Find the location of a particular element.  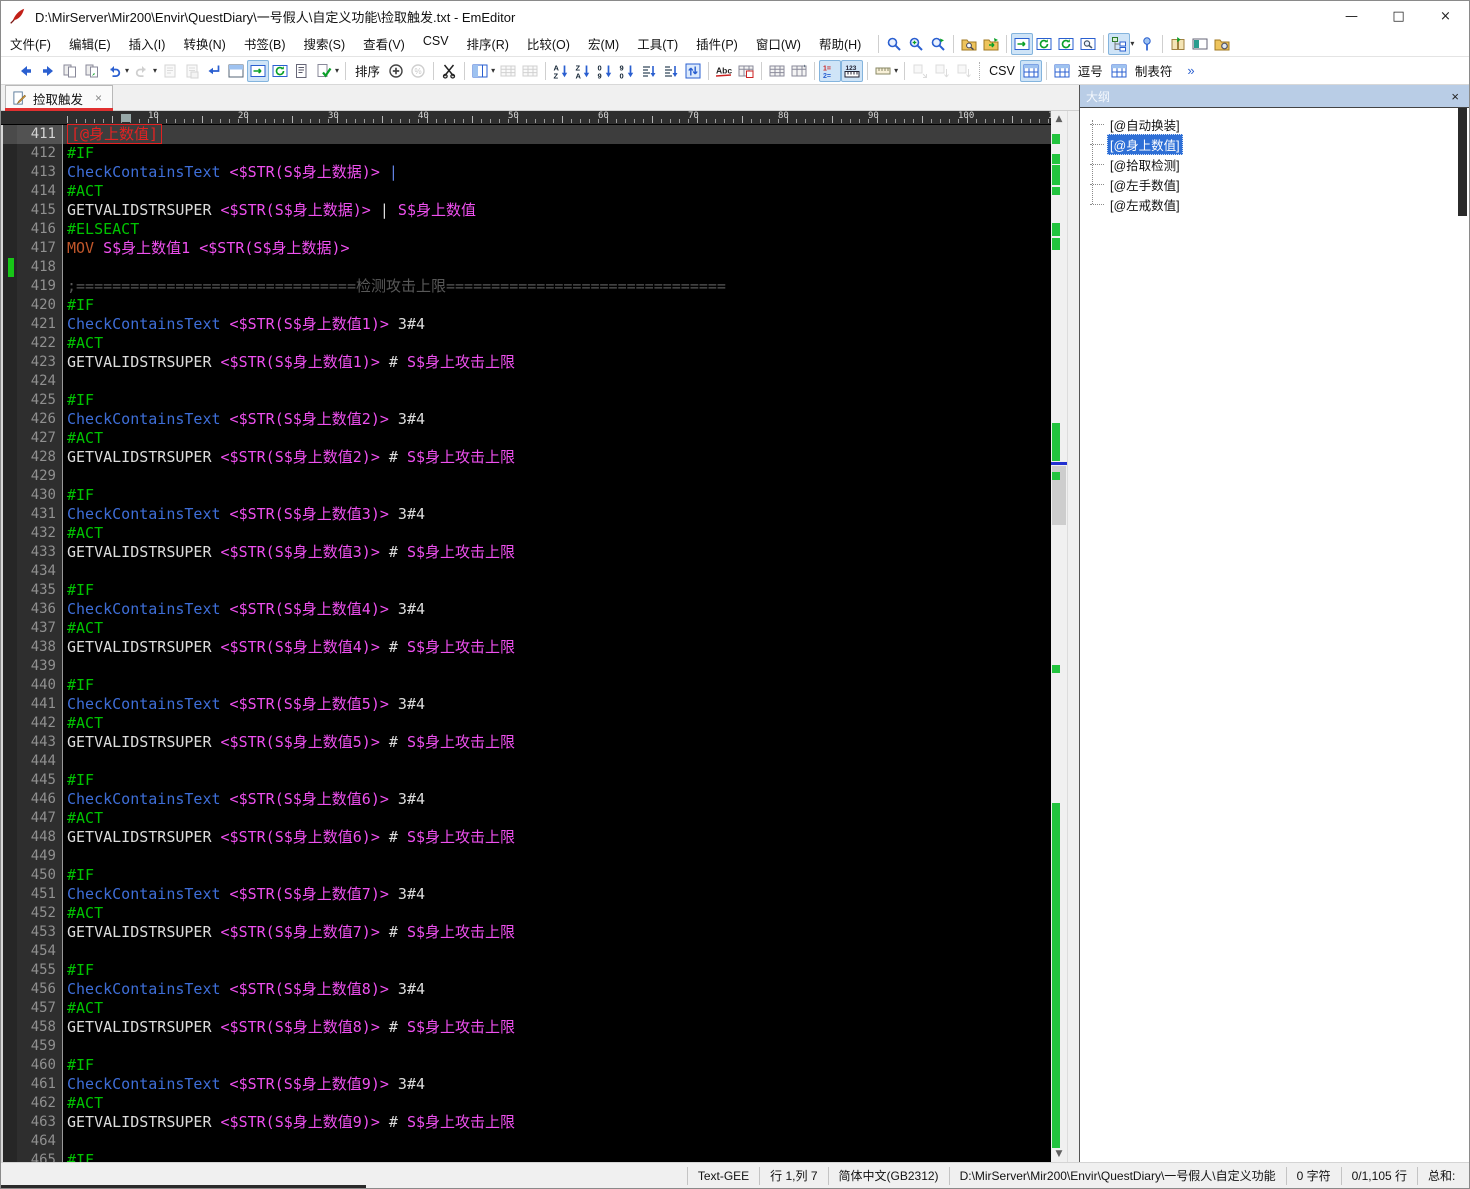

line-number: 437 is located at coordinates (40, 628).